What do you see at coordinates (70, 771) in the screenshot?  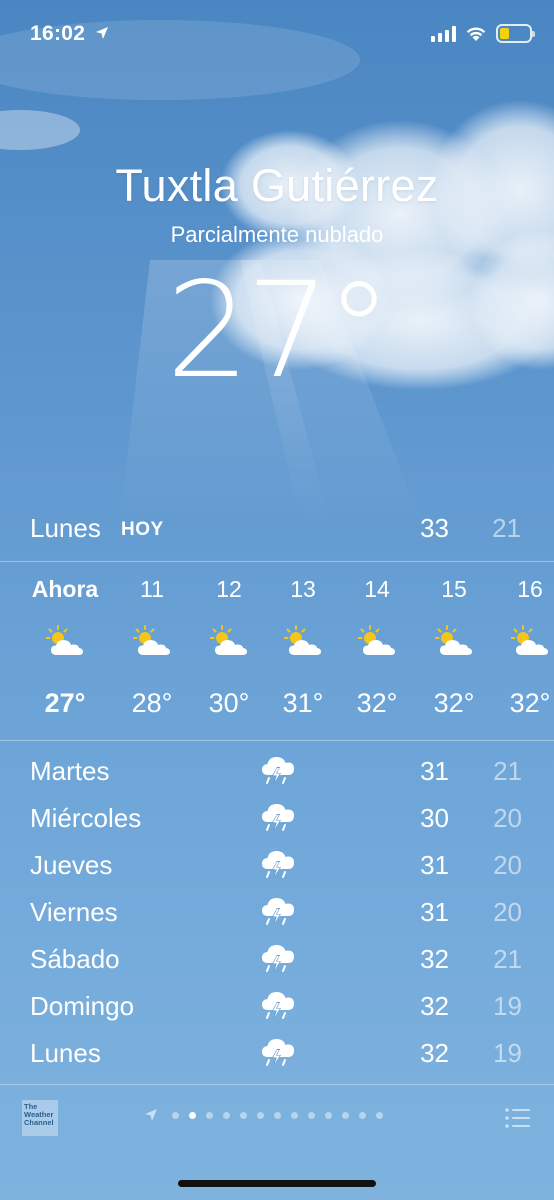 I see `day-name: Martes` at bounding box center [70, 771].